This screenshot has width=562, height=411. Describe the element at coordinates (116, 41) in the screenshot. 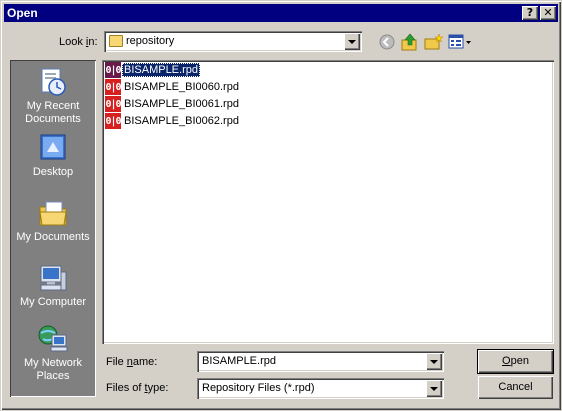

I see `folder-icon` at that location.